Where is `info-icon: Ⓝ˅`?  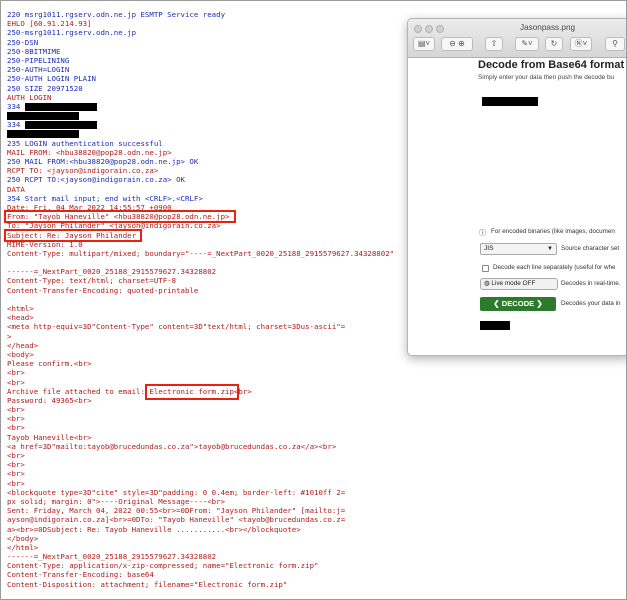
info-icon: Ⓝ˅ is located at coordinates (581, 43).